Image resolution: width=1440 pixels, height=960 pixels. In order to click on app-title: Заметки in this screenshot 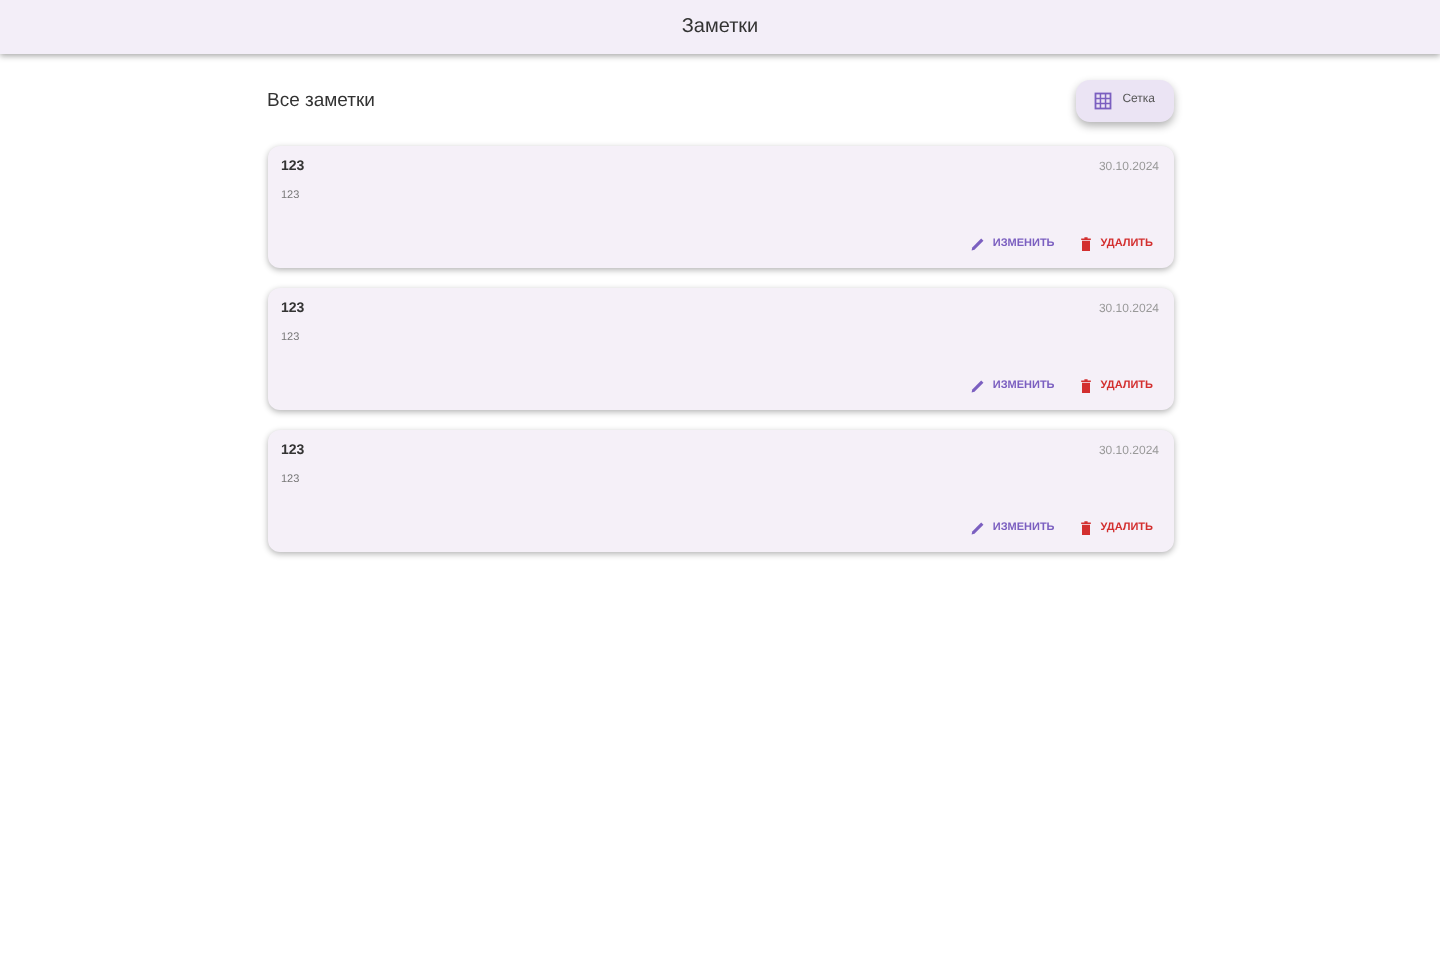, I will do `click(720, 27)`.